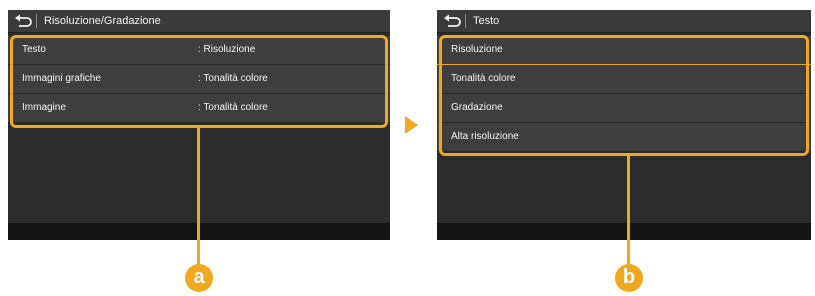 The width and height of the screenshot is (815, 296). Describe the element at coordinates (199, 21) in the screenshot. I see `title-bar: Risoluzione/Gradazione` at that location.